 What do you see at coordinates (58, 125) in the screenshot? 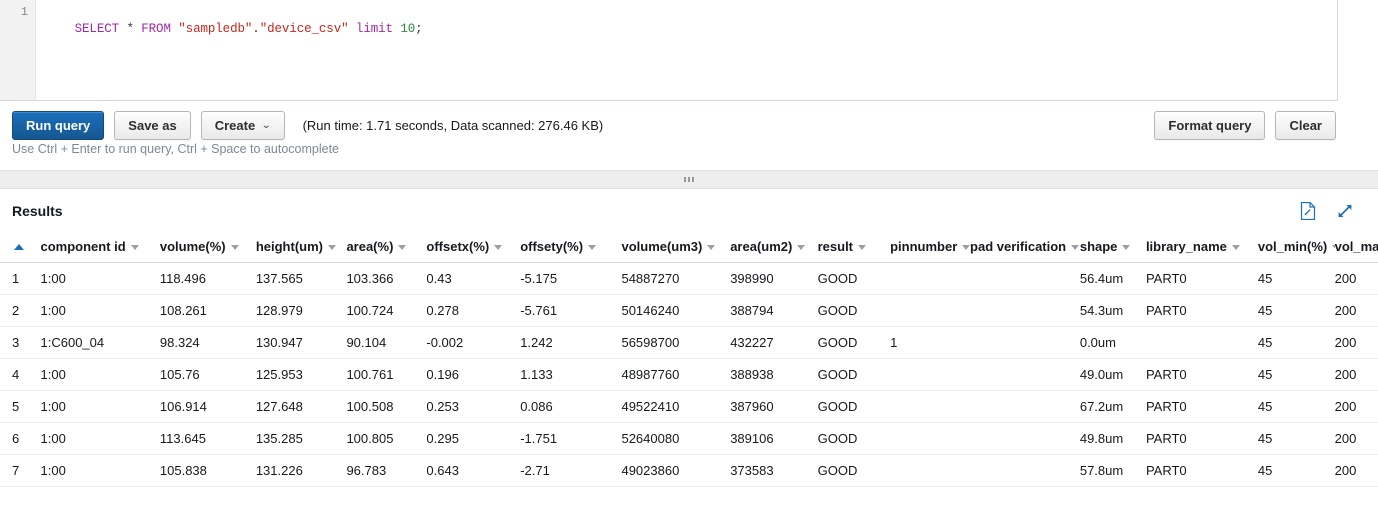
I see `run-query-button: Run query` at bounding box center [58, 125].